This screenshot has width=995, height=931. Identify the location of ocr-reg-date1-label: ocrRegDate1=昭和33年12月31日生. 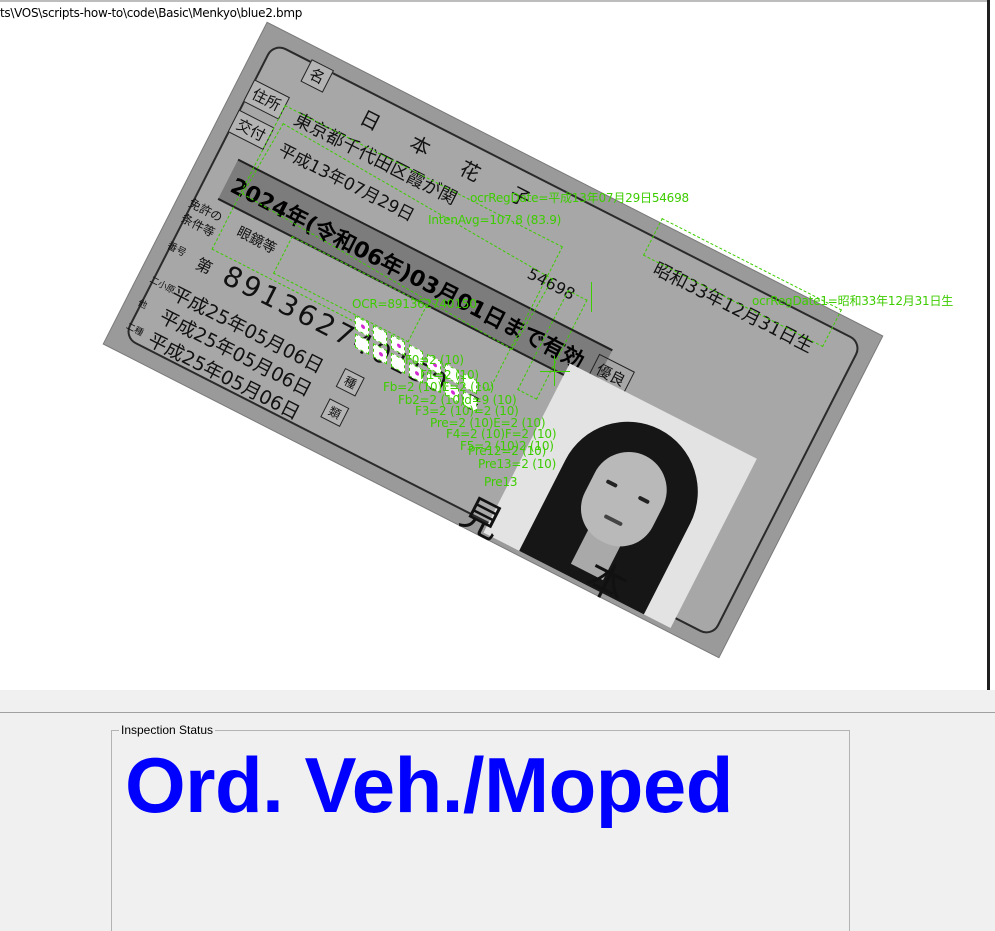
(853, 301).